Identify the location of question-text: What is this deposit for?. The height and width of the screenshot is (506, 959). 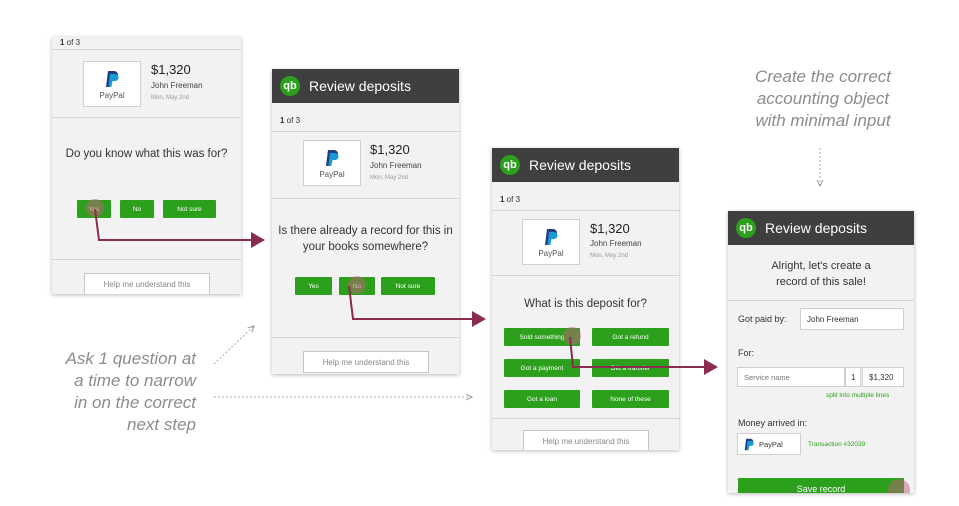
(585, 304).